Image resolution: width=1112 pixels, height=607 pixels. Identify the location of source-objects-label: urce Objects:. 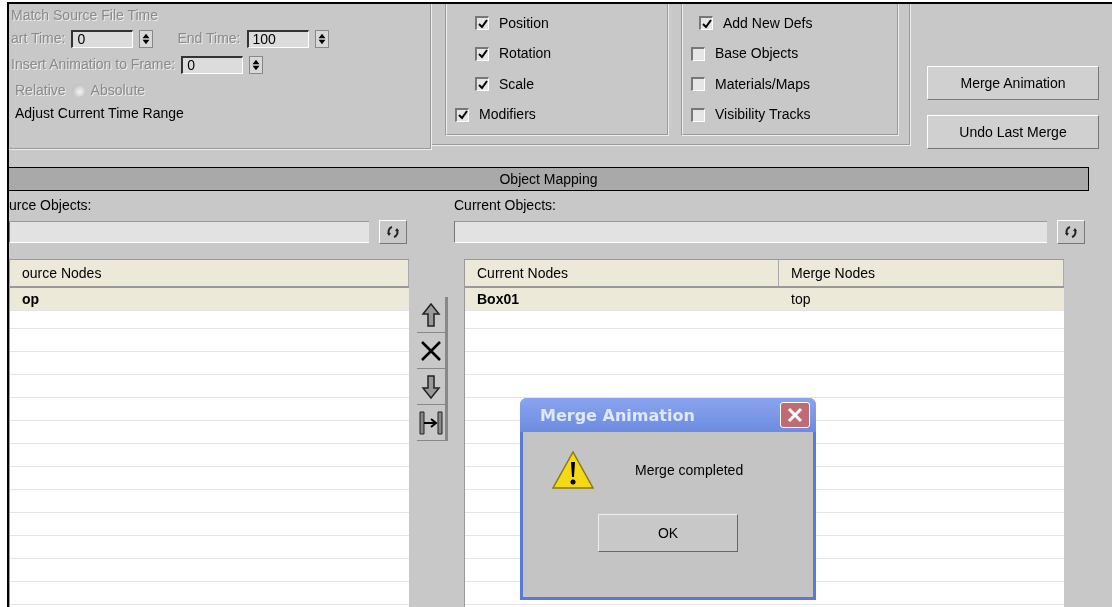
(51, 205).